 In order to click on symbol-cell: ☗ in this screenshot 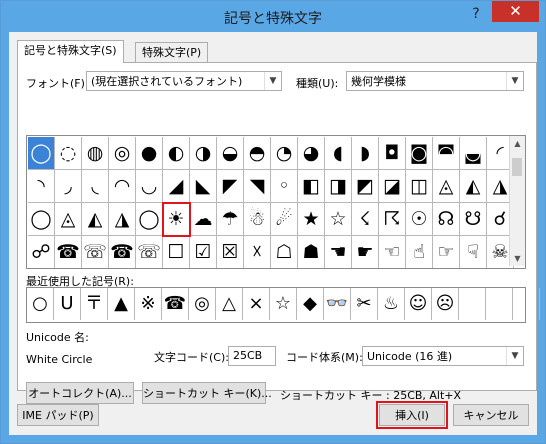, I will do `click(311, 252)`.